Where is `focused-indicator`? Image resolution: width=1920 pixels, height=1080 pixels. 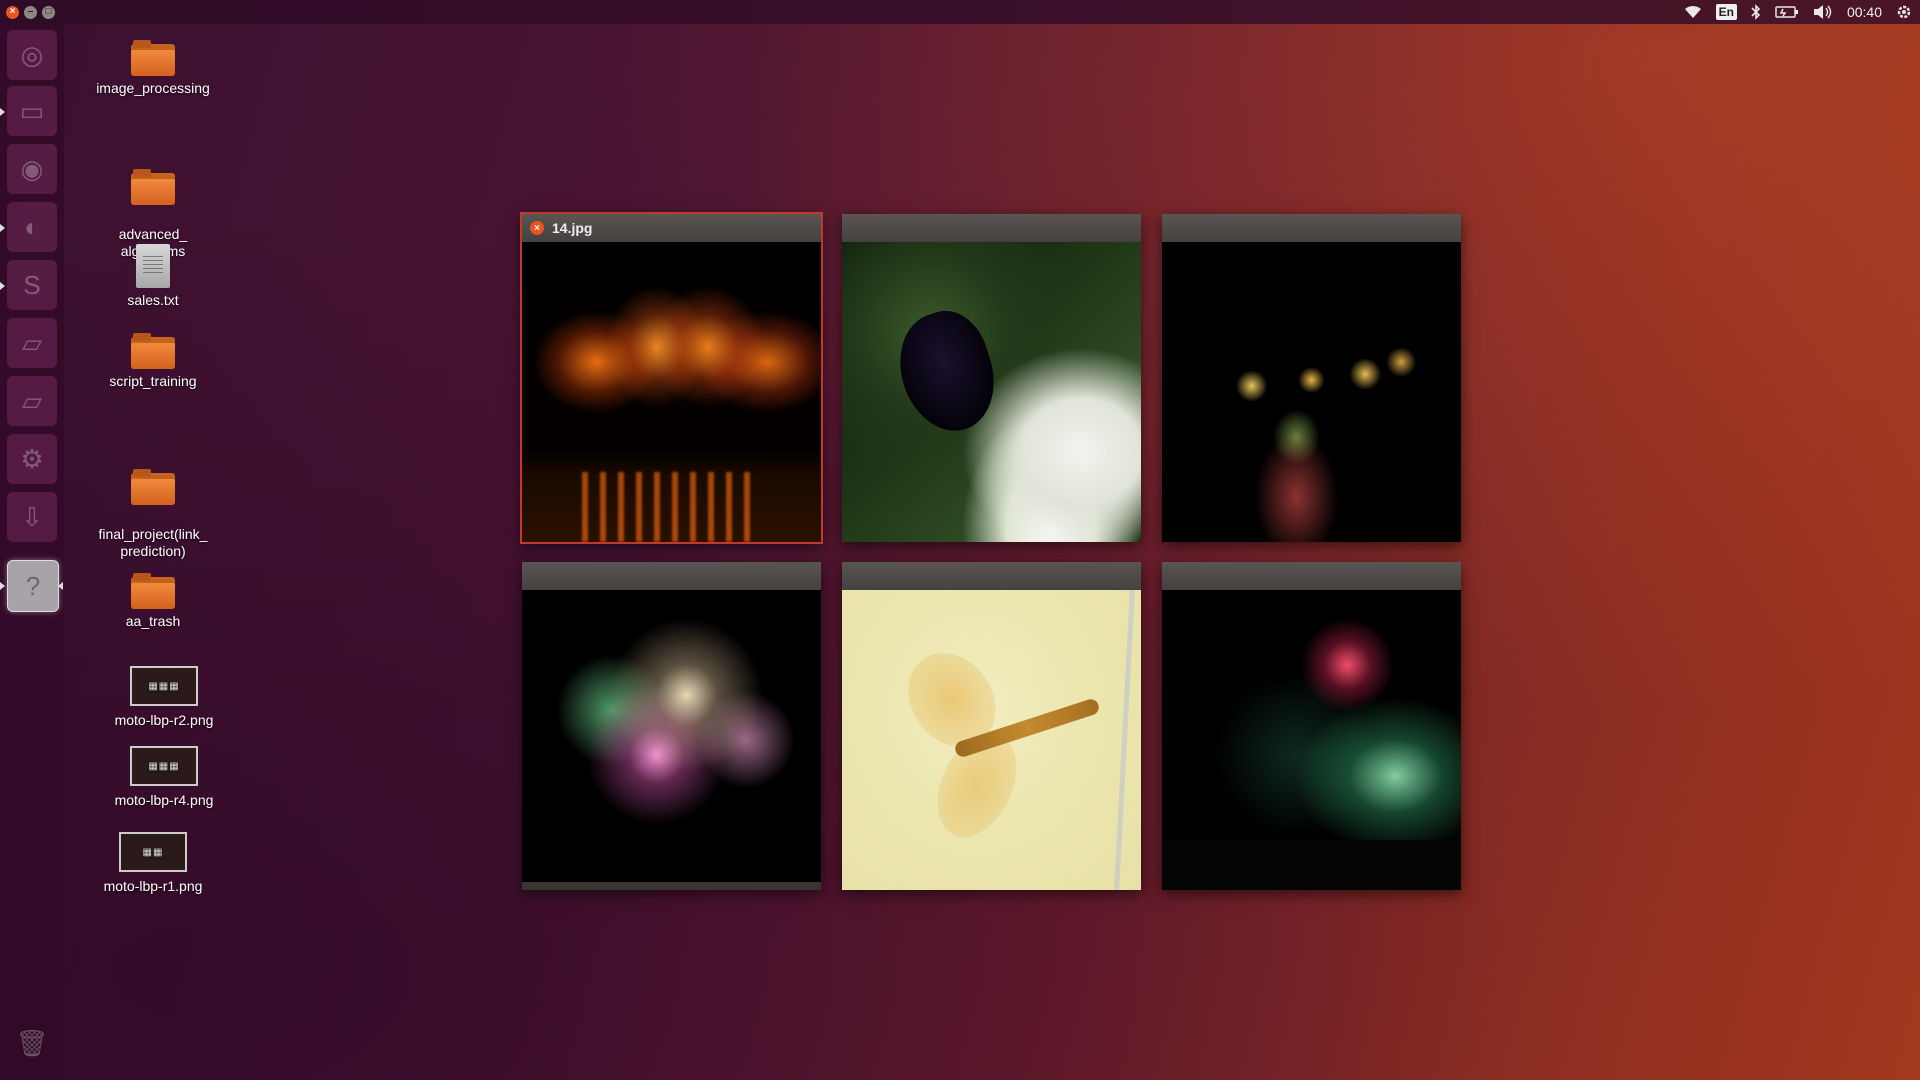
focused-indicator is located at coordinates (60, 586).